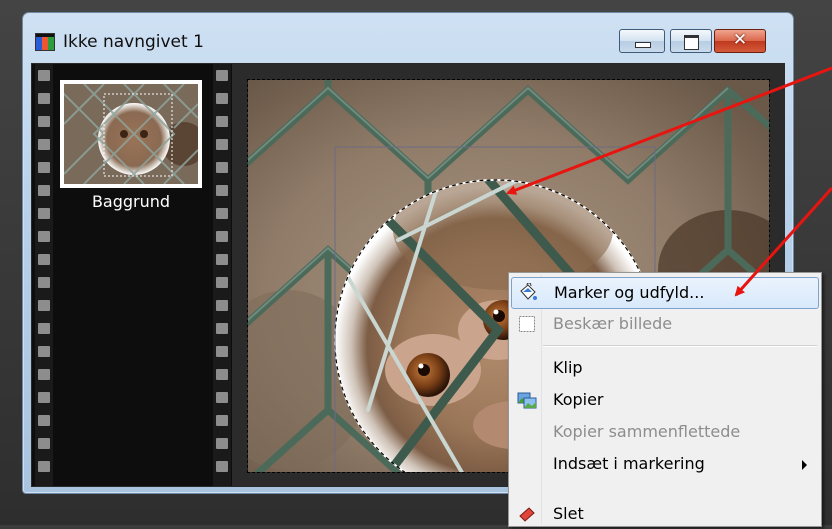  I want to click on layer-thumbnail, so click(131, 134).